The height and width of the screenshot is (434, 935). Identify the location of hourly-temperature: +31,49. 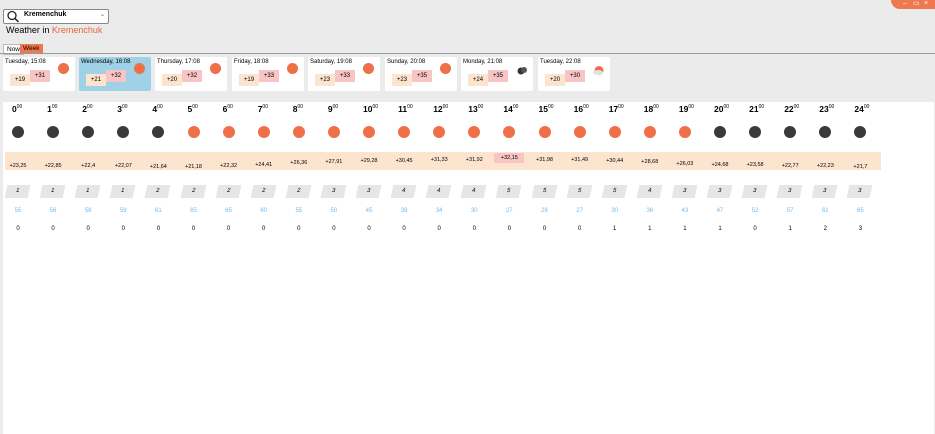
(580, 160).